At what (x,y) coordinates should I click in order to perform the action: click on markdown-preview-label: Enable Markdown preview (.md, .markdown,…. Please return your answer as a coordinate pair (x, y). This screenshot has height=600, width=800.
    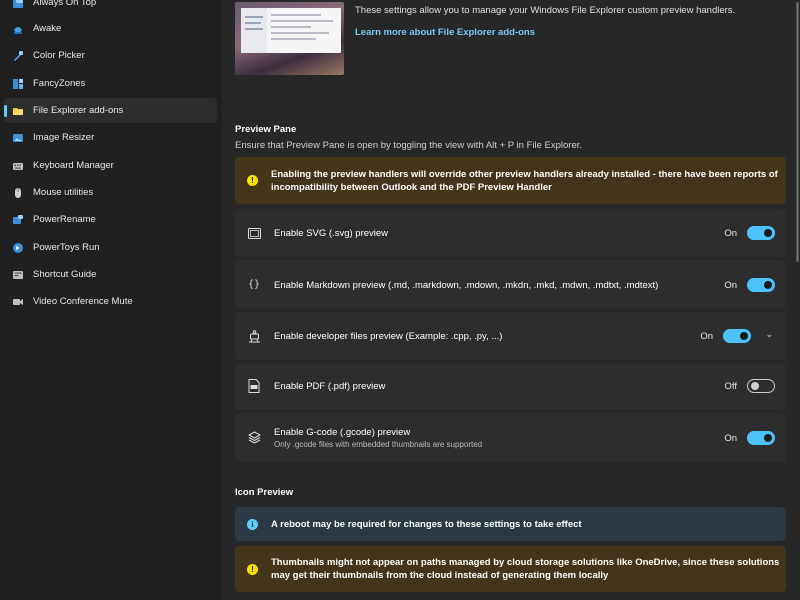
    Looking at the image, I should click on (466, 285).